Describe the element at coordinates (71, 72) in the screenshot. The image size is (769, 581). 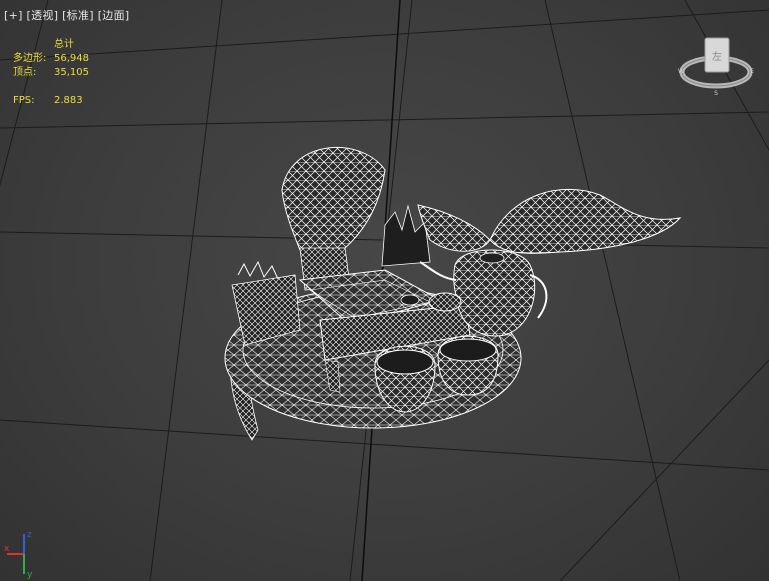
I see `stats-vertices-value: 35,105` at that location.